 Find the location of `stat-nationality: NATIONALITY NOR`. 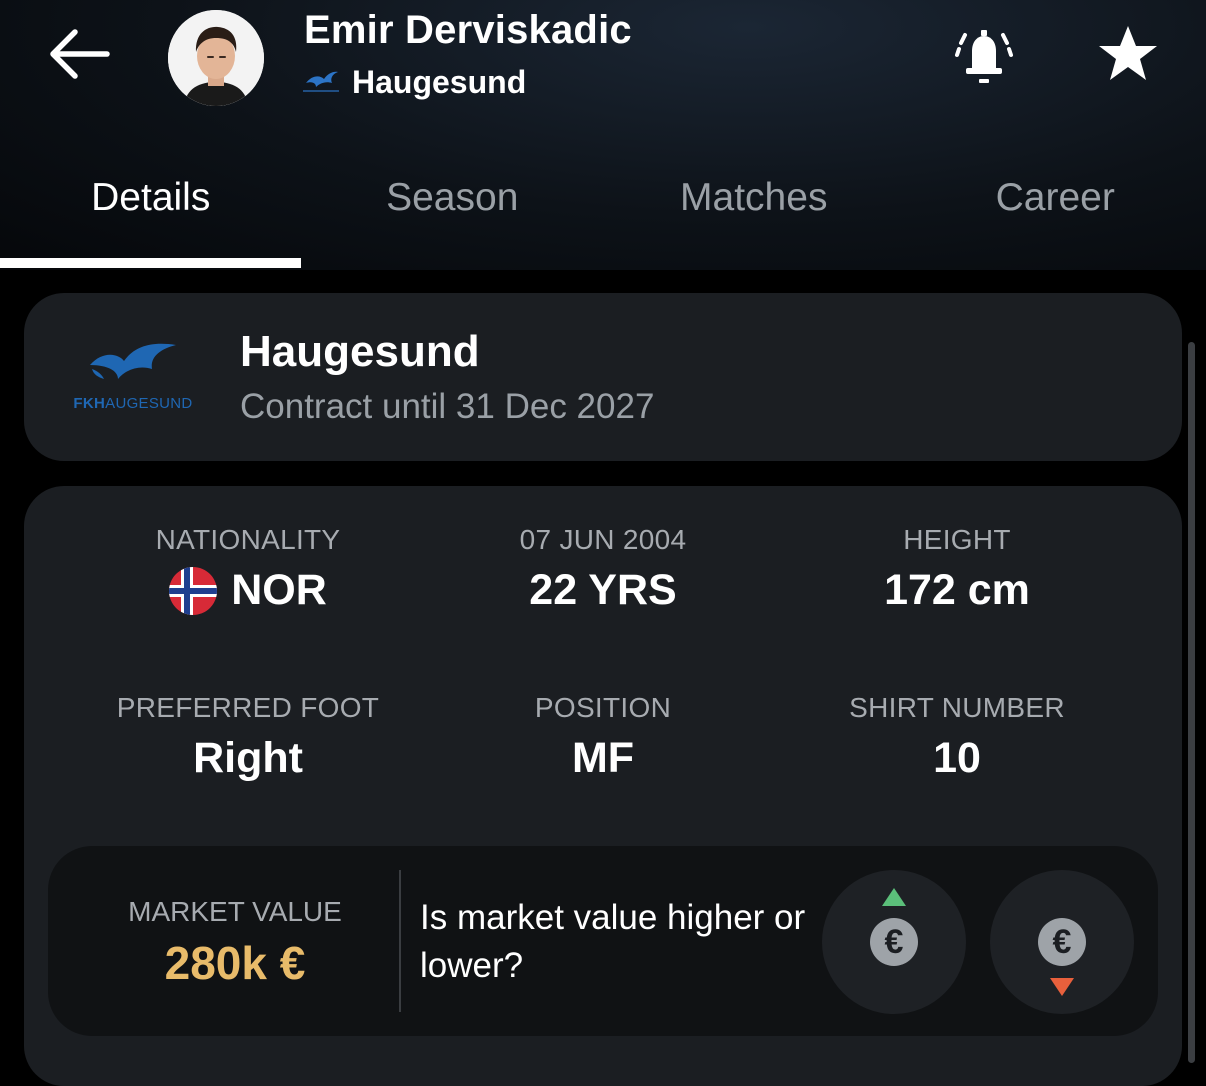

stat-nationality: NATIONALITY NOR is located at coordinates (248, 569).